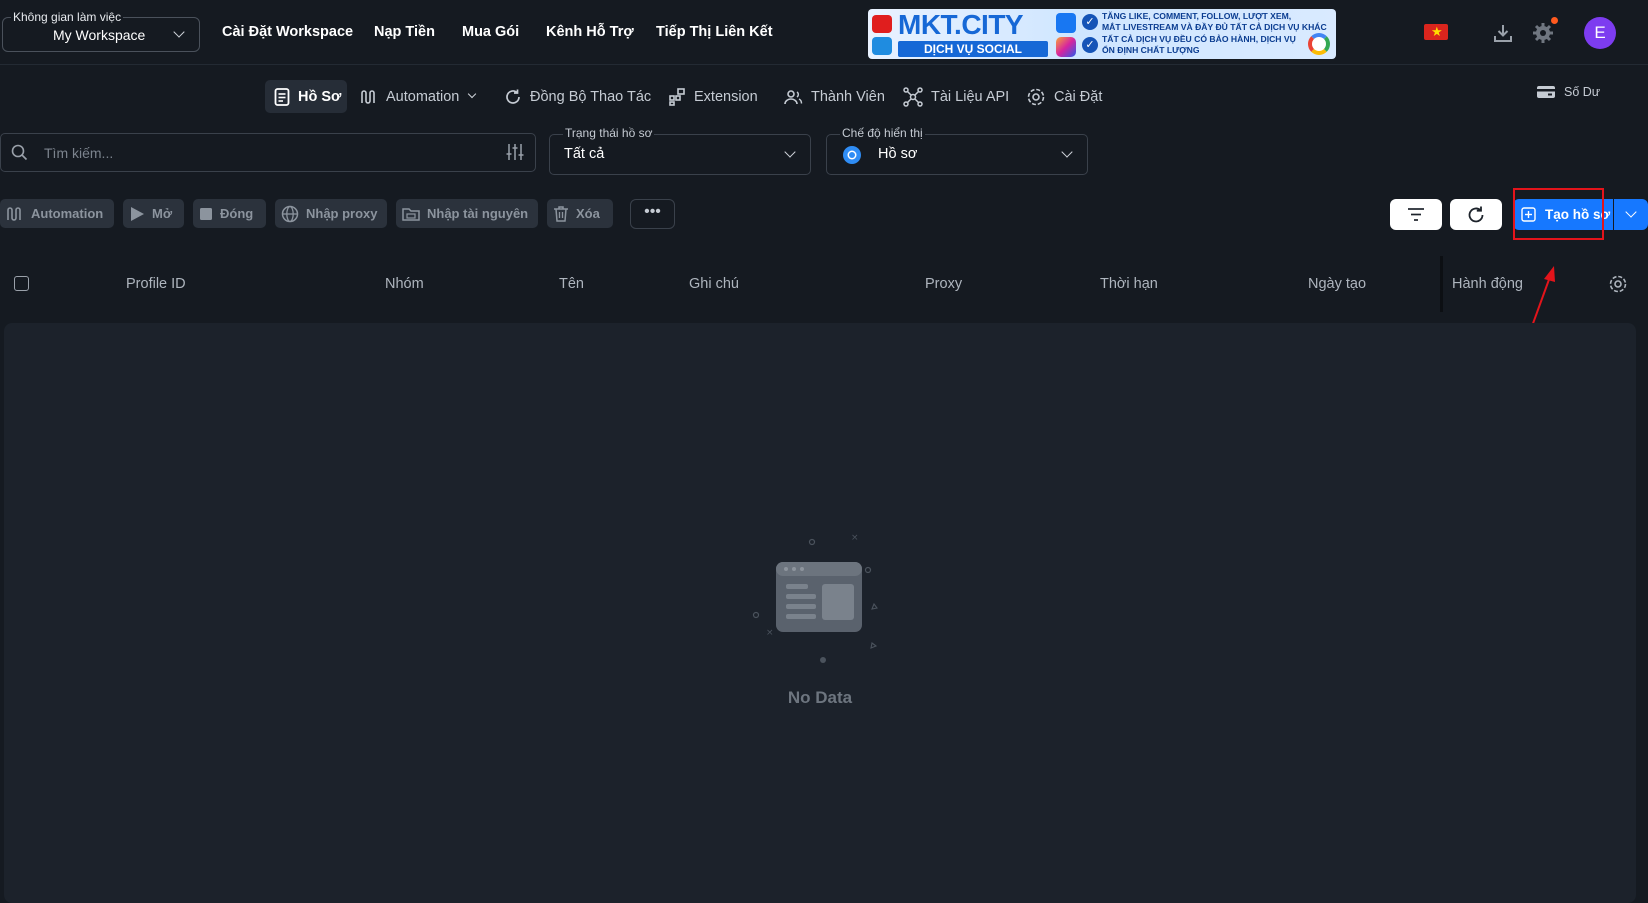  Describe the element at coordinates (490, 32) in the screenshot. I see `nav-buy-package: Mua Gói` at that location.